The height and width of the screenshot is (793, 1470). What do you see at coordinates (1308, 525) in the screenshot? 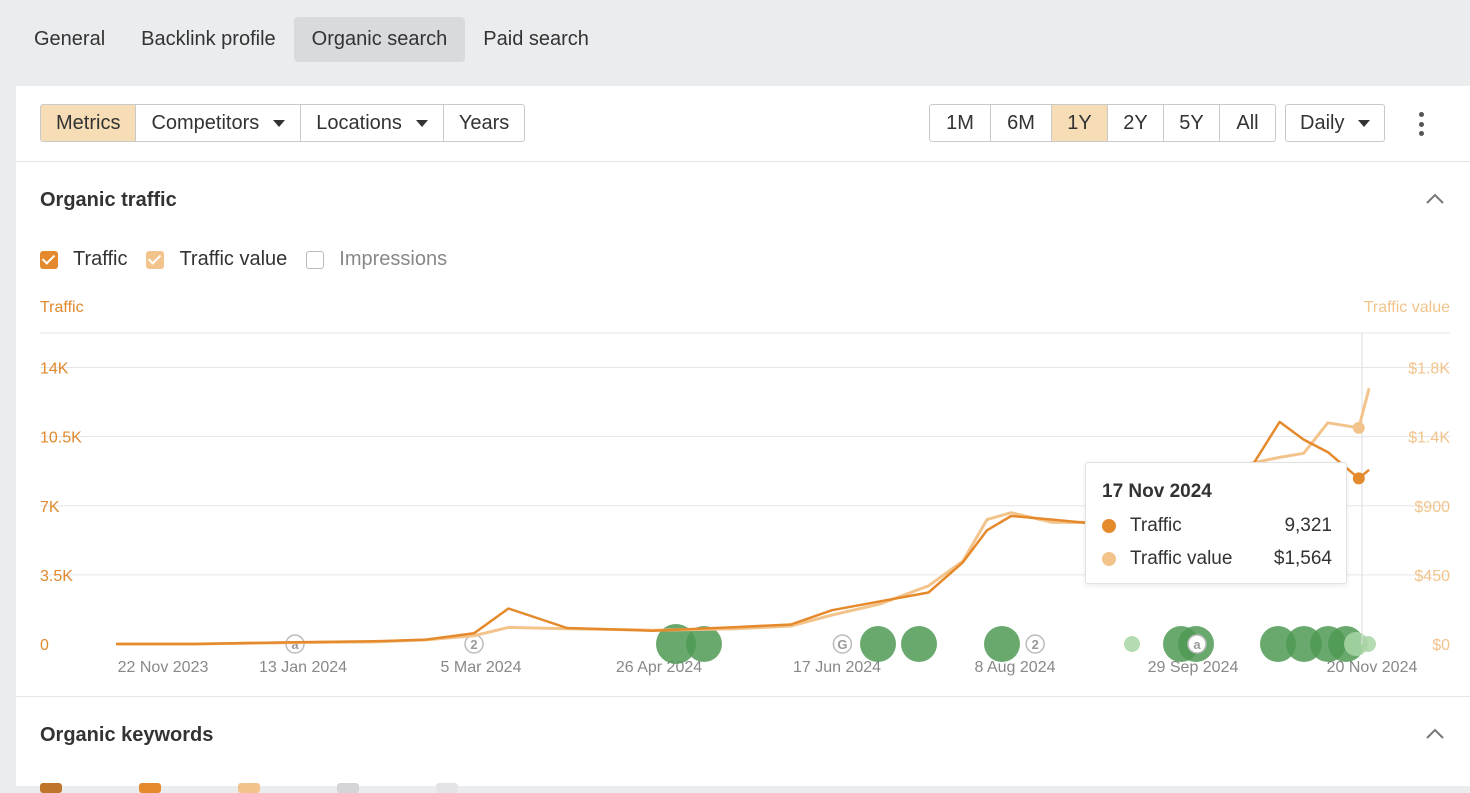
I see `tooltip-value: 9,321` at bounding box center [1308, 525].